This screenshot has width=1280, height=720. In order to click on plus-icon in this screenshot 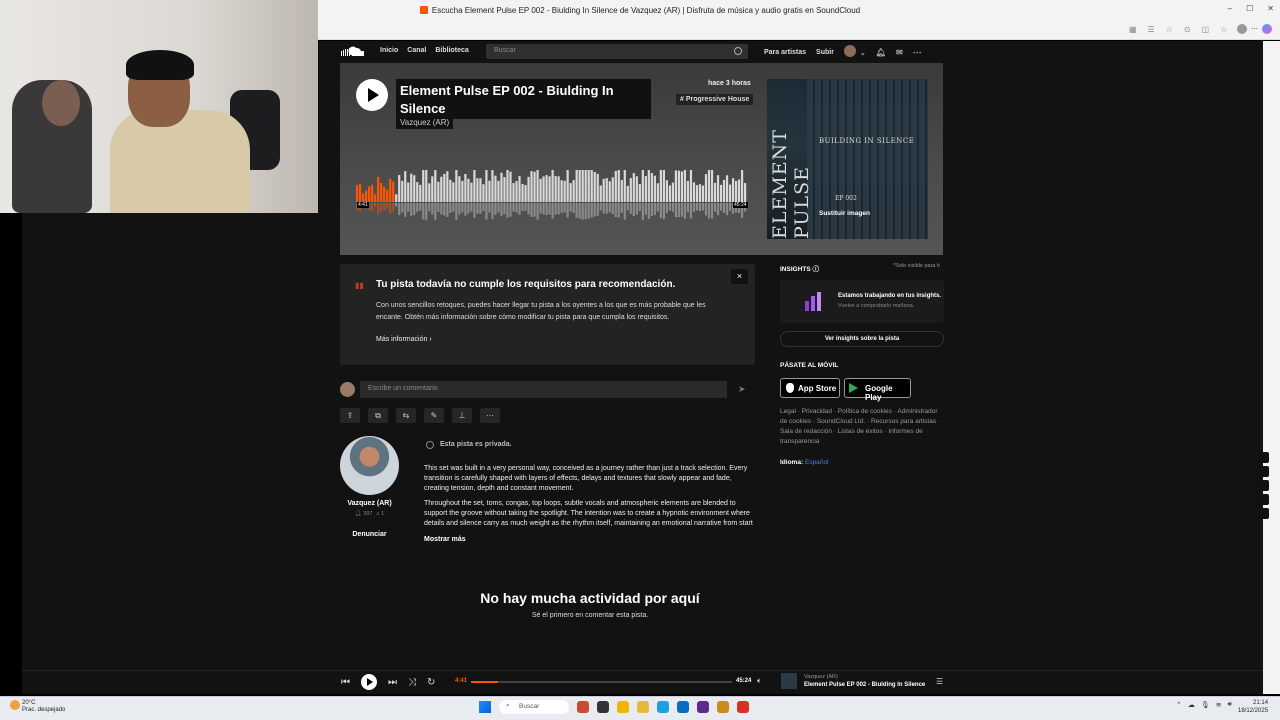, I will do `click(1263, 457)`.